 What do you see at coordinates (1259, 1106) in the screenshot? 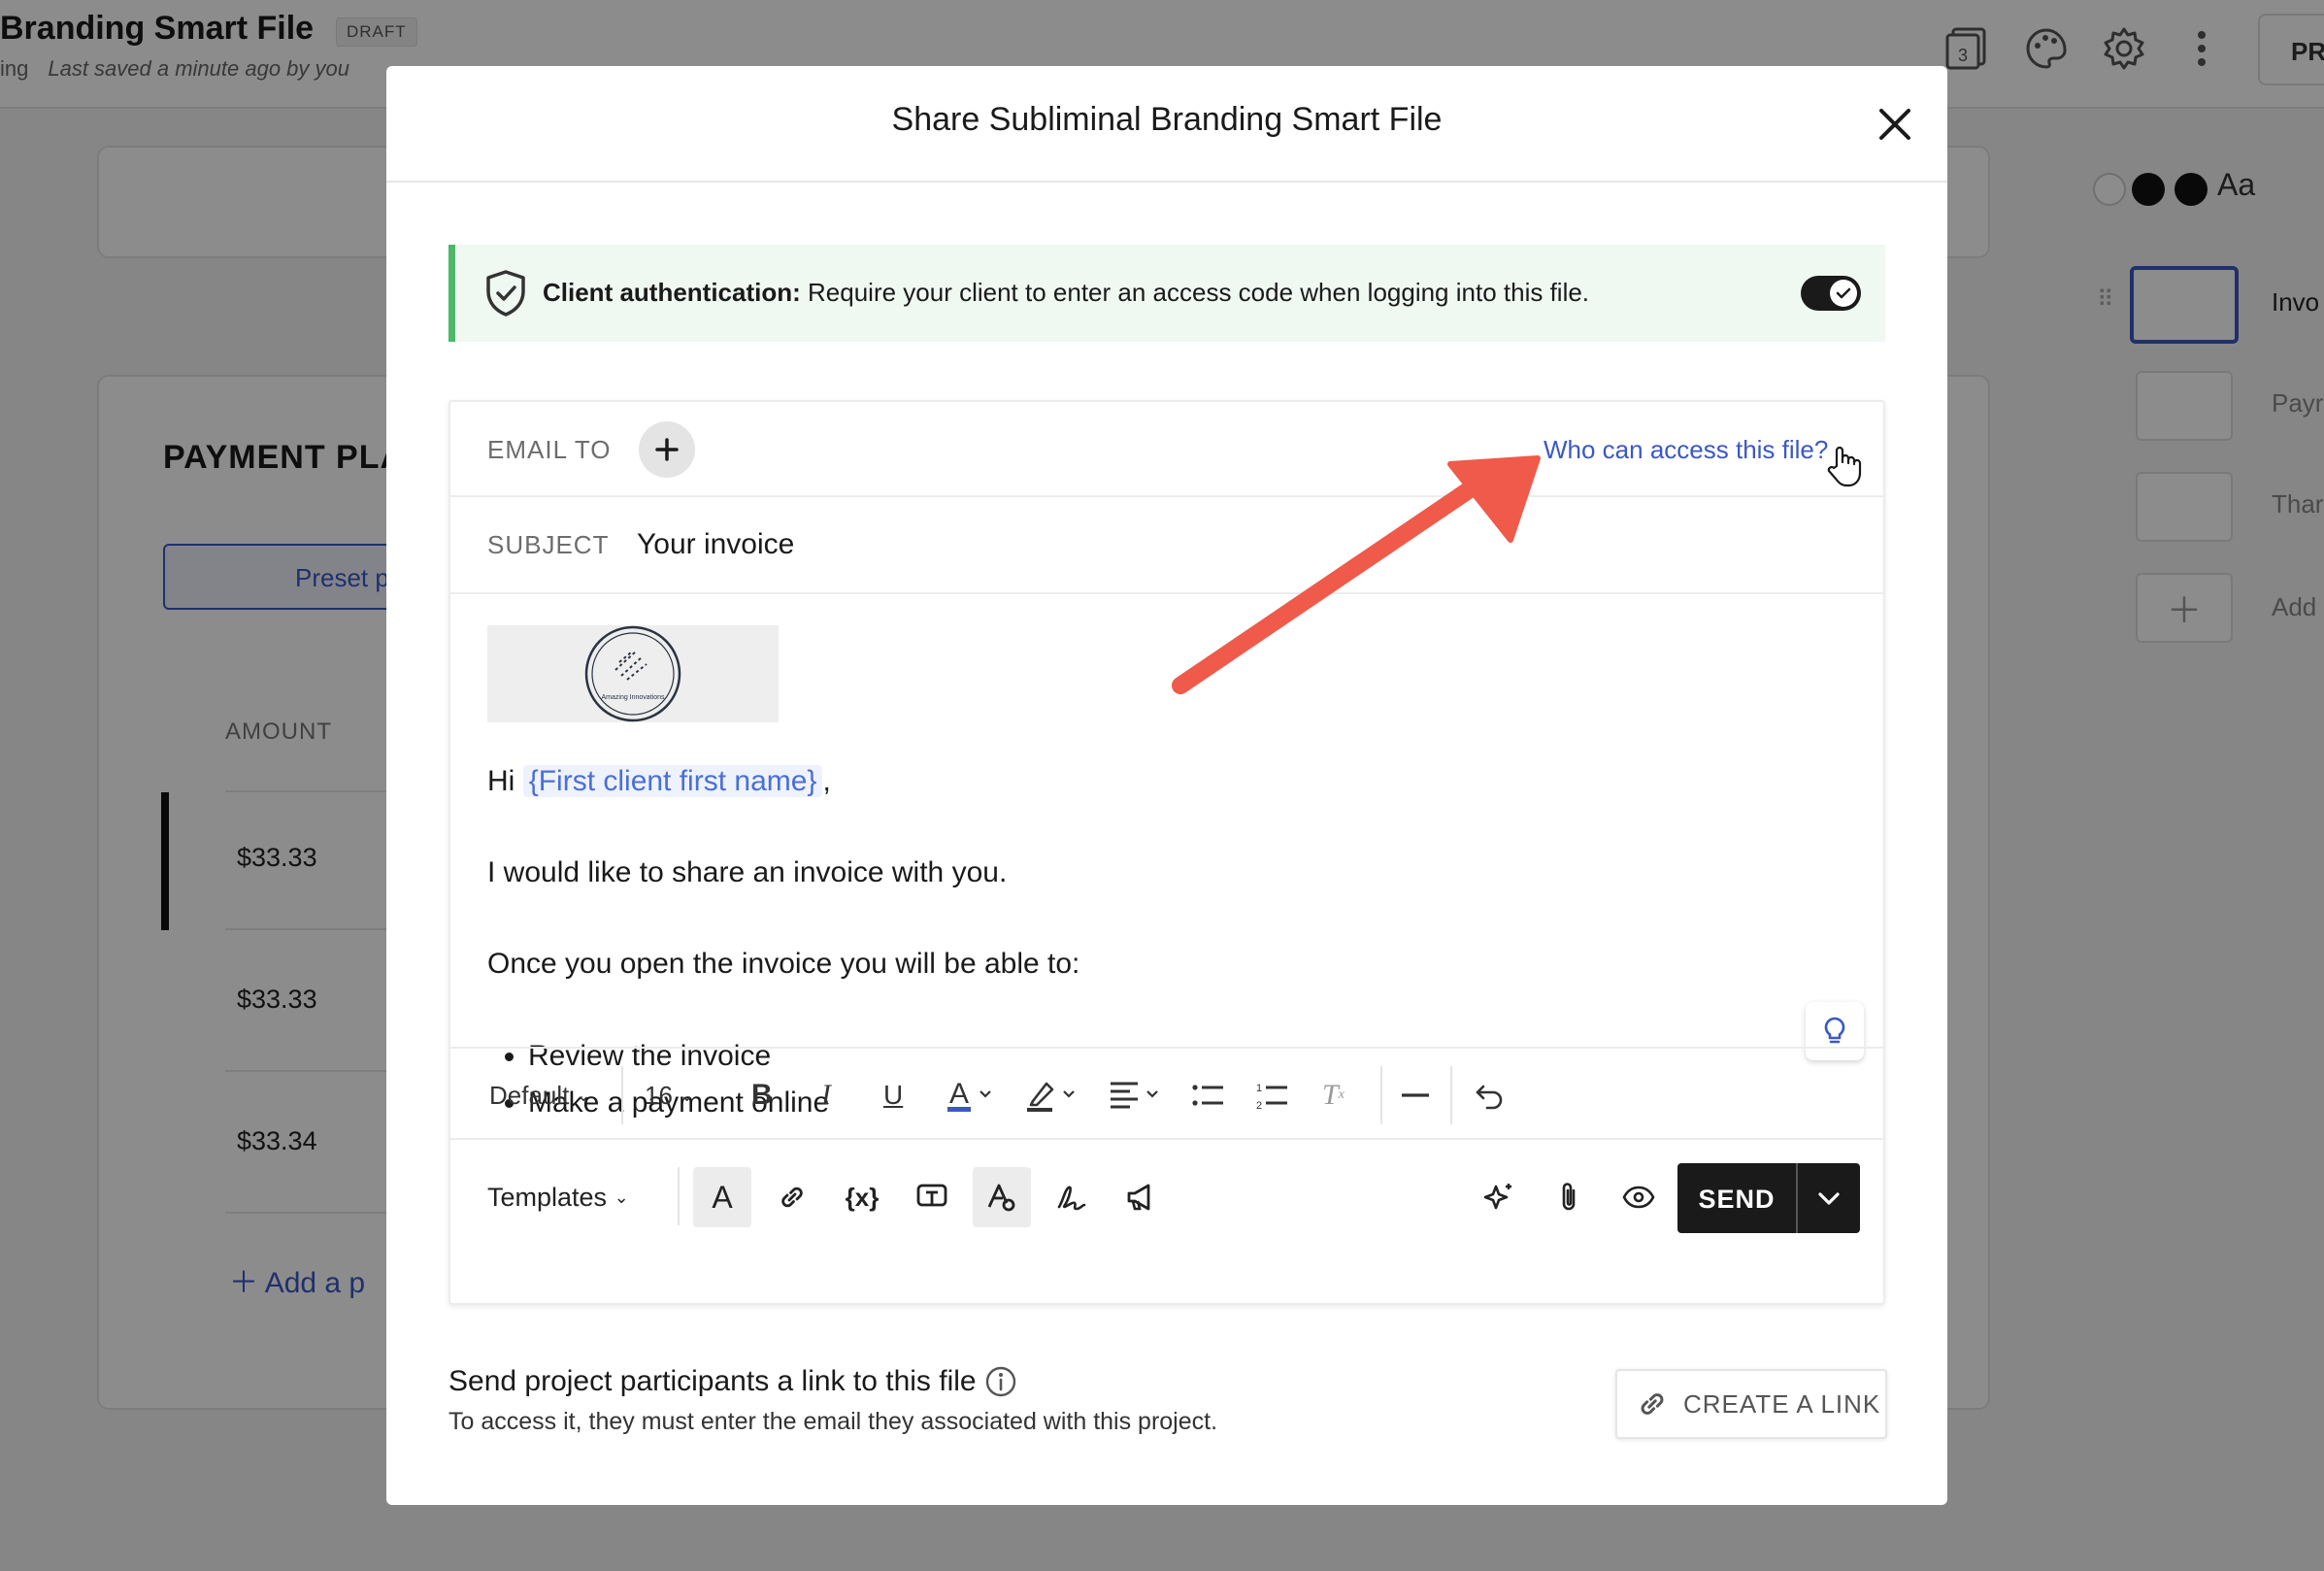
I see `svg-text: 2` at bounding box center [1259, 1106].